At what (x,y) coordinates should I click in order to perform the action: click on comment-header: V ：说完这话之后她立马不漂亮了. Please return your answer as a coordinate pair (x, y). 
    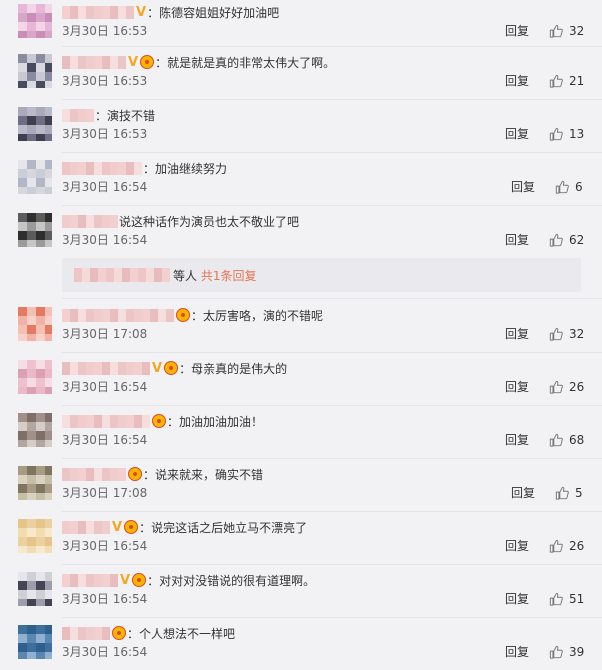
    Looking at the image, I should click on (184, 527).